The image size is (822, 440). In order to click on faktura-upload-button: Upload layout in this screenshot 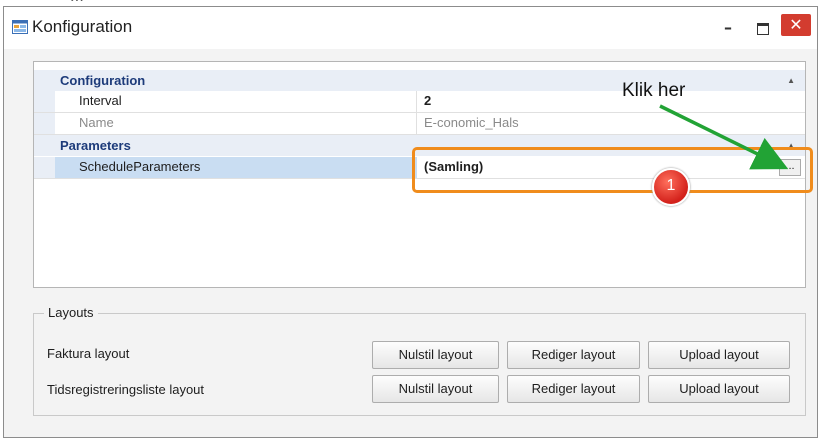, I will do `click(719, 355)`.